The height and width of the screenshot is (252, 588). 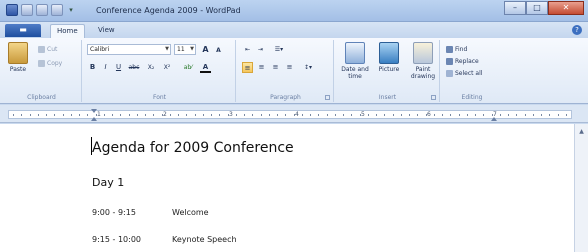 I want to click on line-spacing-icon: ↕▾, so click(x=308, y=67).